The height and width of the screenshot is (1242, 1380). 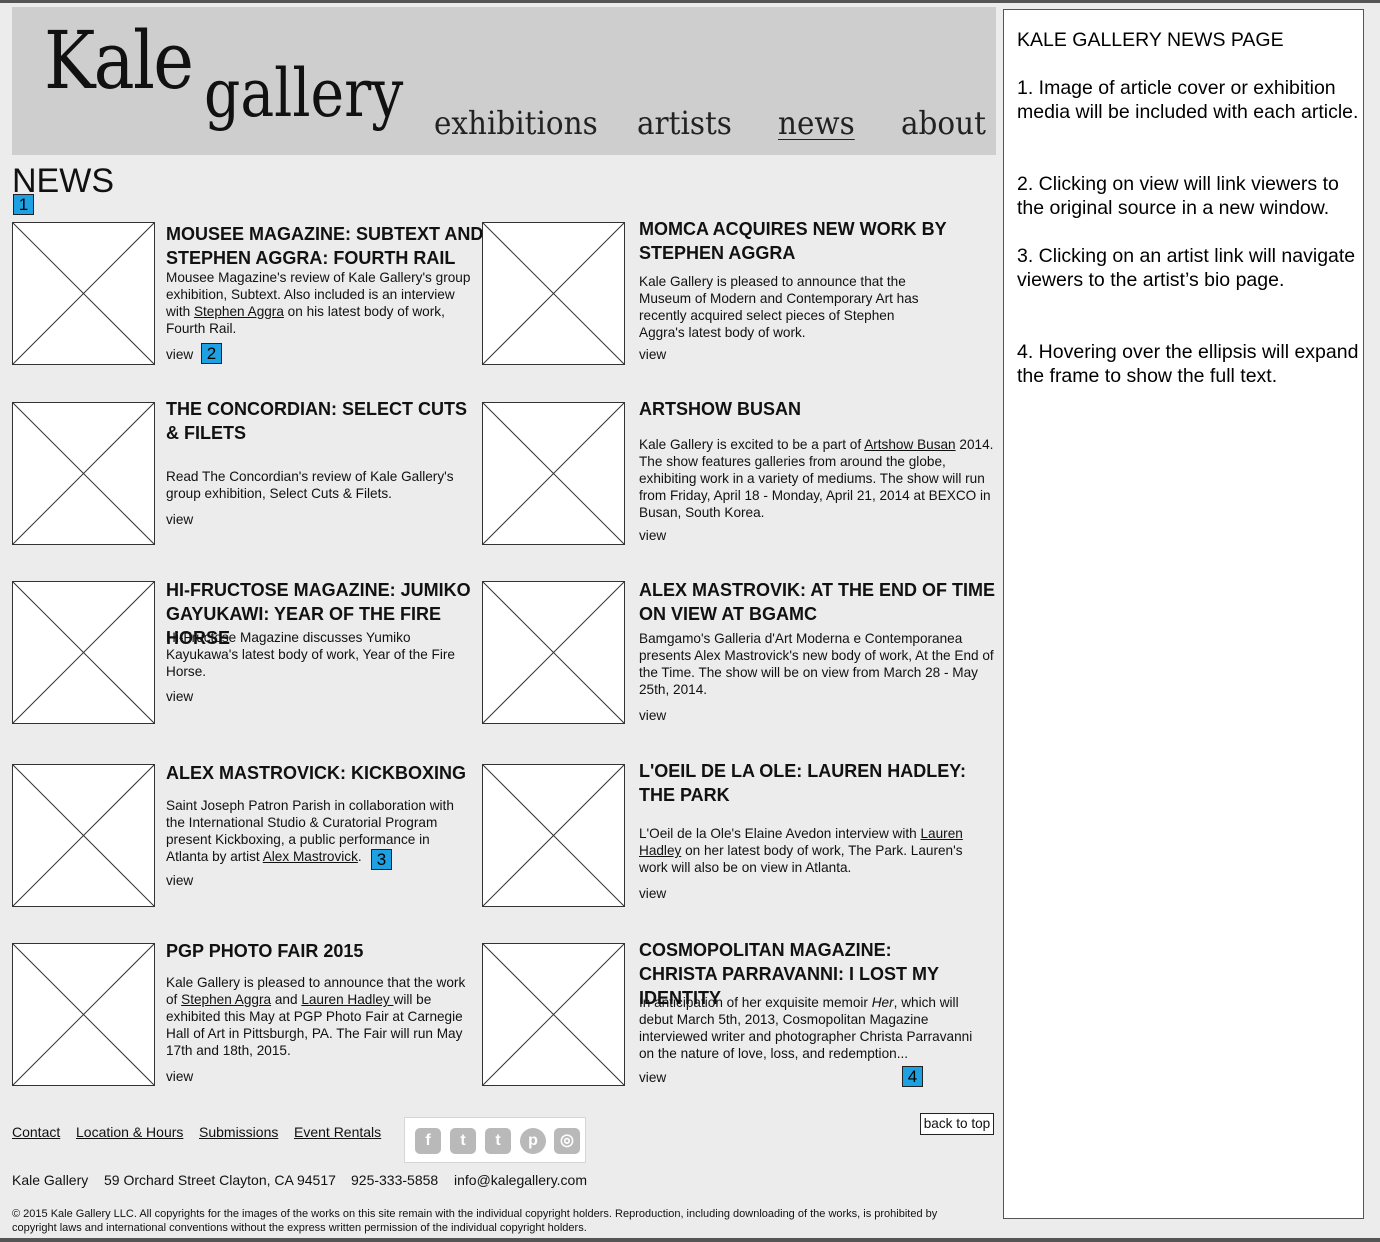 I want to click on footer-location-link: Location & Hours, so click(x=129, y=1132).